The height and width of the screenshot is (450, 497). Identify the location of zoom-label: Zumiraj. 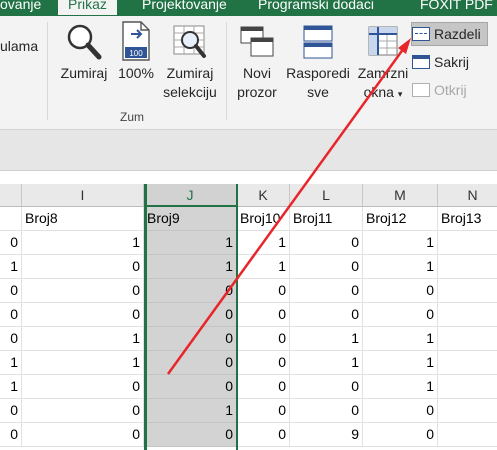
(84, 73).